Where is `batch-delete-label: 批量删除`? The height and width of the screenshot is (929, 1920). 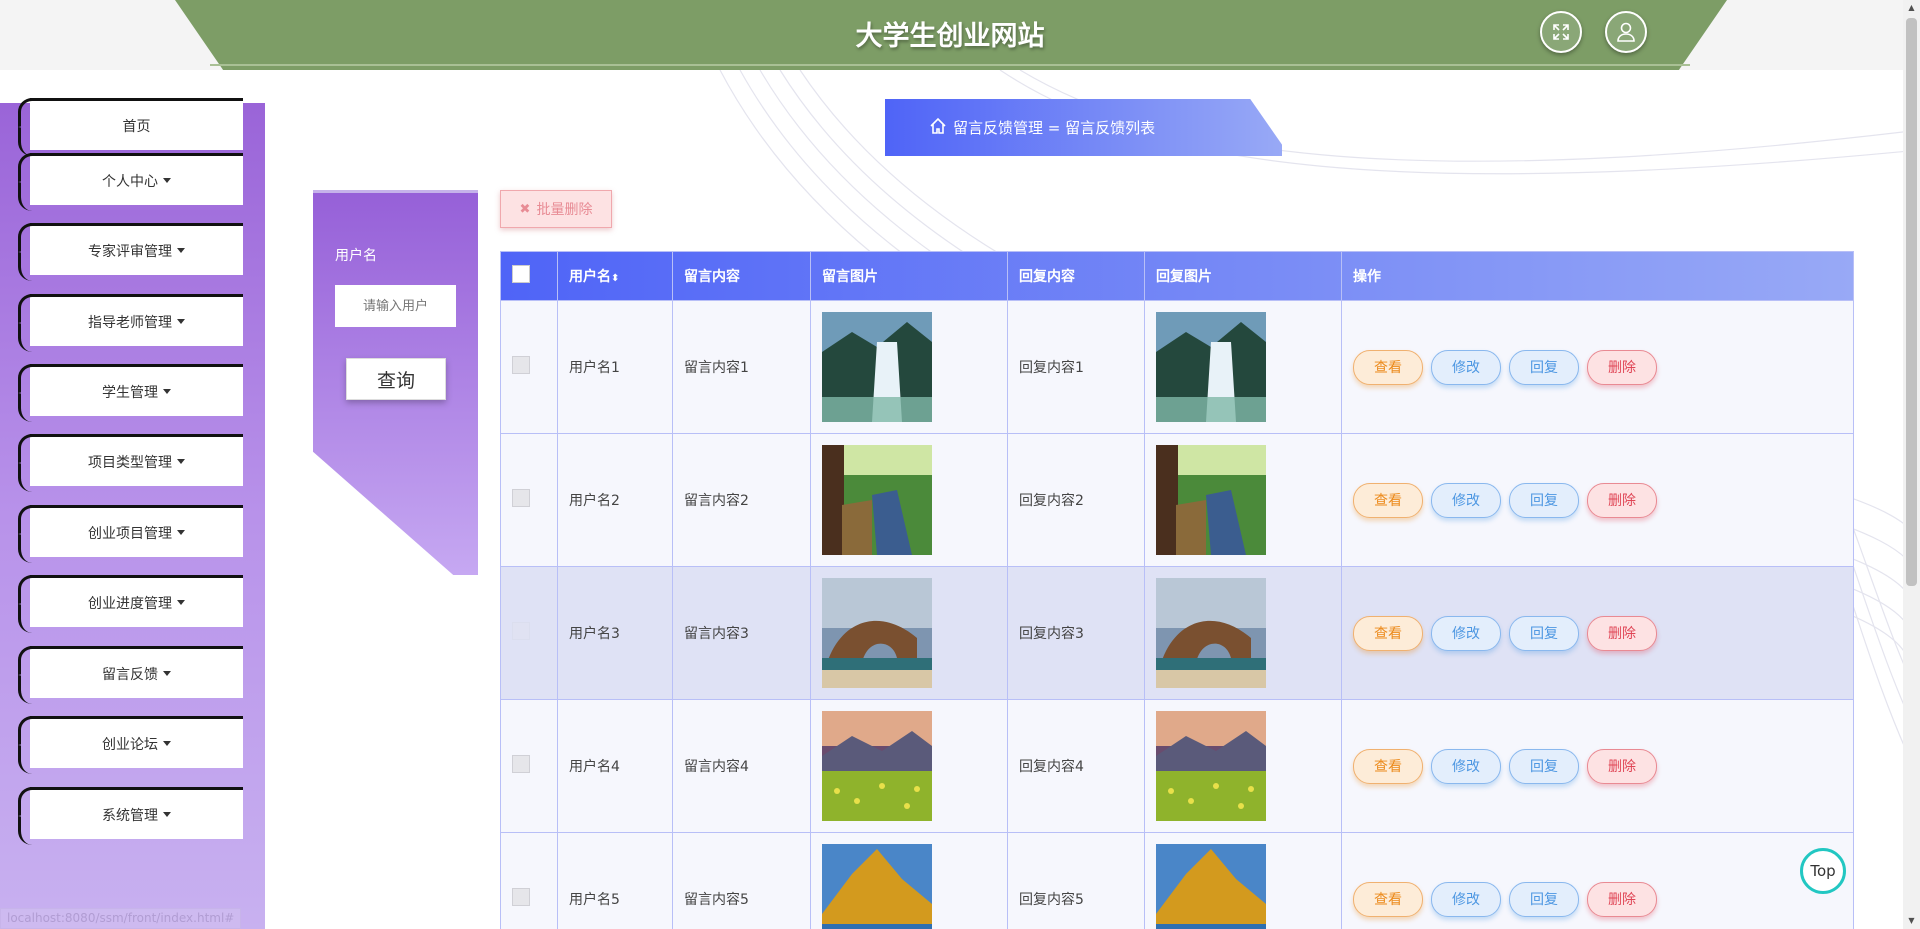
batch-delete-label: 批量删除 is located at coordinates (564, 210).